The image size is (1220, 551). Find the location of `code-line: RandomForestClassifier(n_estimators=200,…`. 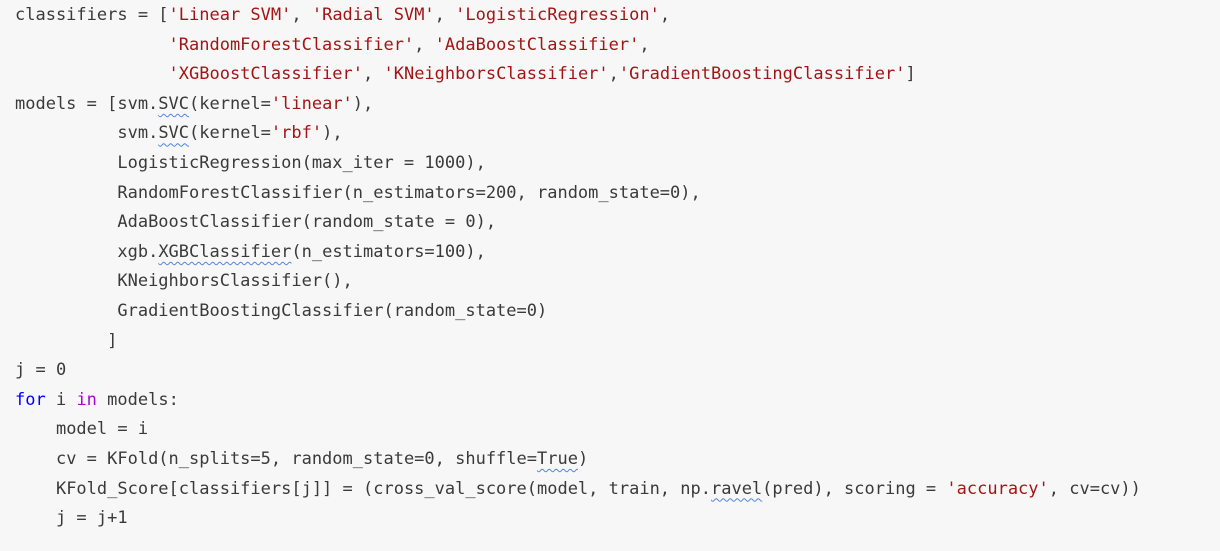

code-line: RandomForestClassifier(n_estimators=200,… is located at coordinates (358, 193).